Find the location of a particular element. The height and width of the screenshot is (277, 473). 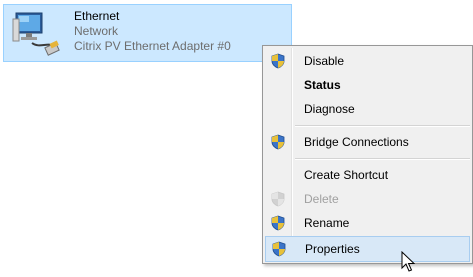

menu-item-disable: Disable is located at coordinates (367, 61).